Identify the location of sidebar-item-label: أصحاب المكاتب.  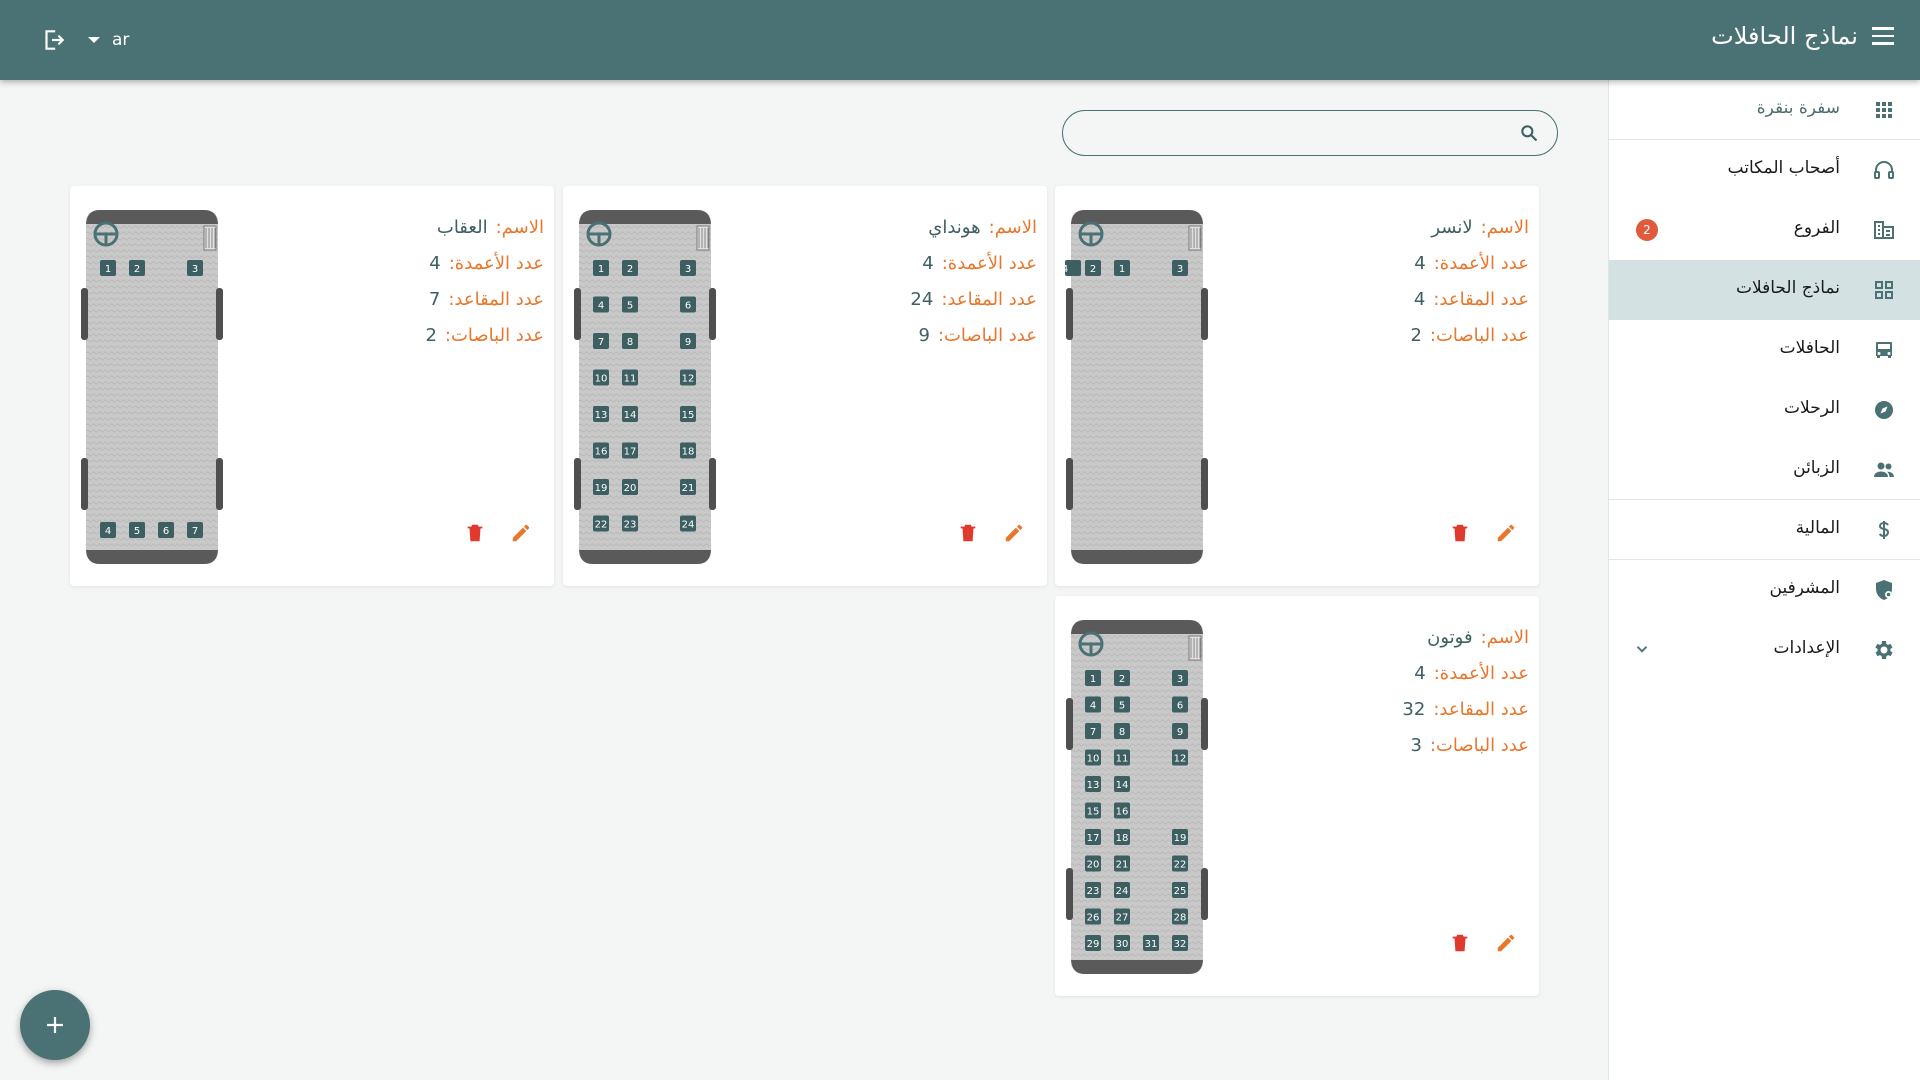
(1783, 168).